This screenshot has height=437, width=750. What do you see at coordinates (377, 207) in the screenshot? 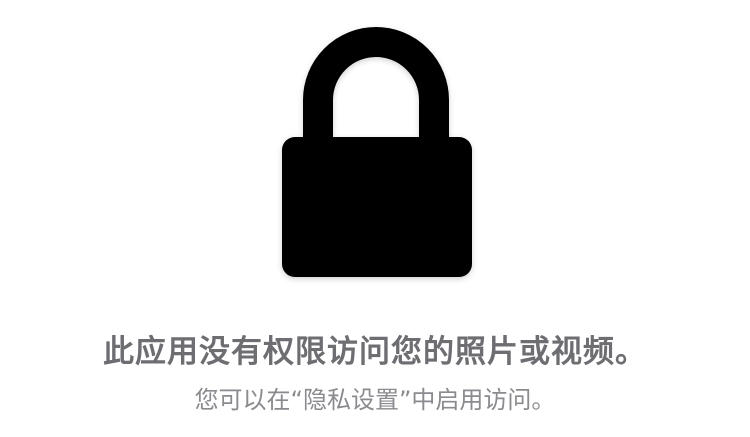
I see `lock-body` at bounding box center [377, 207].